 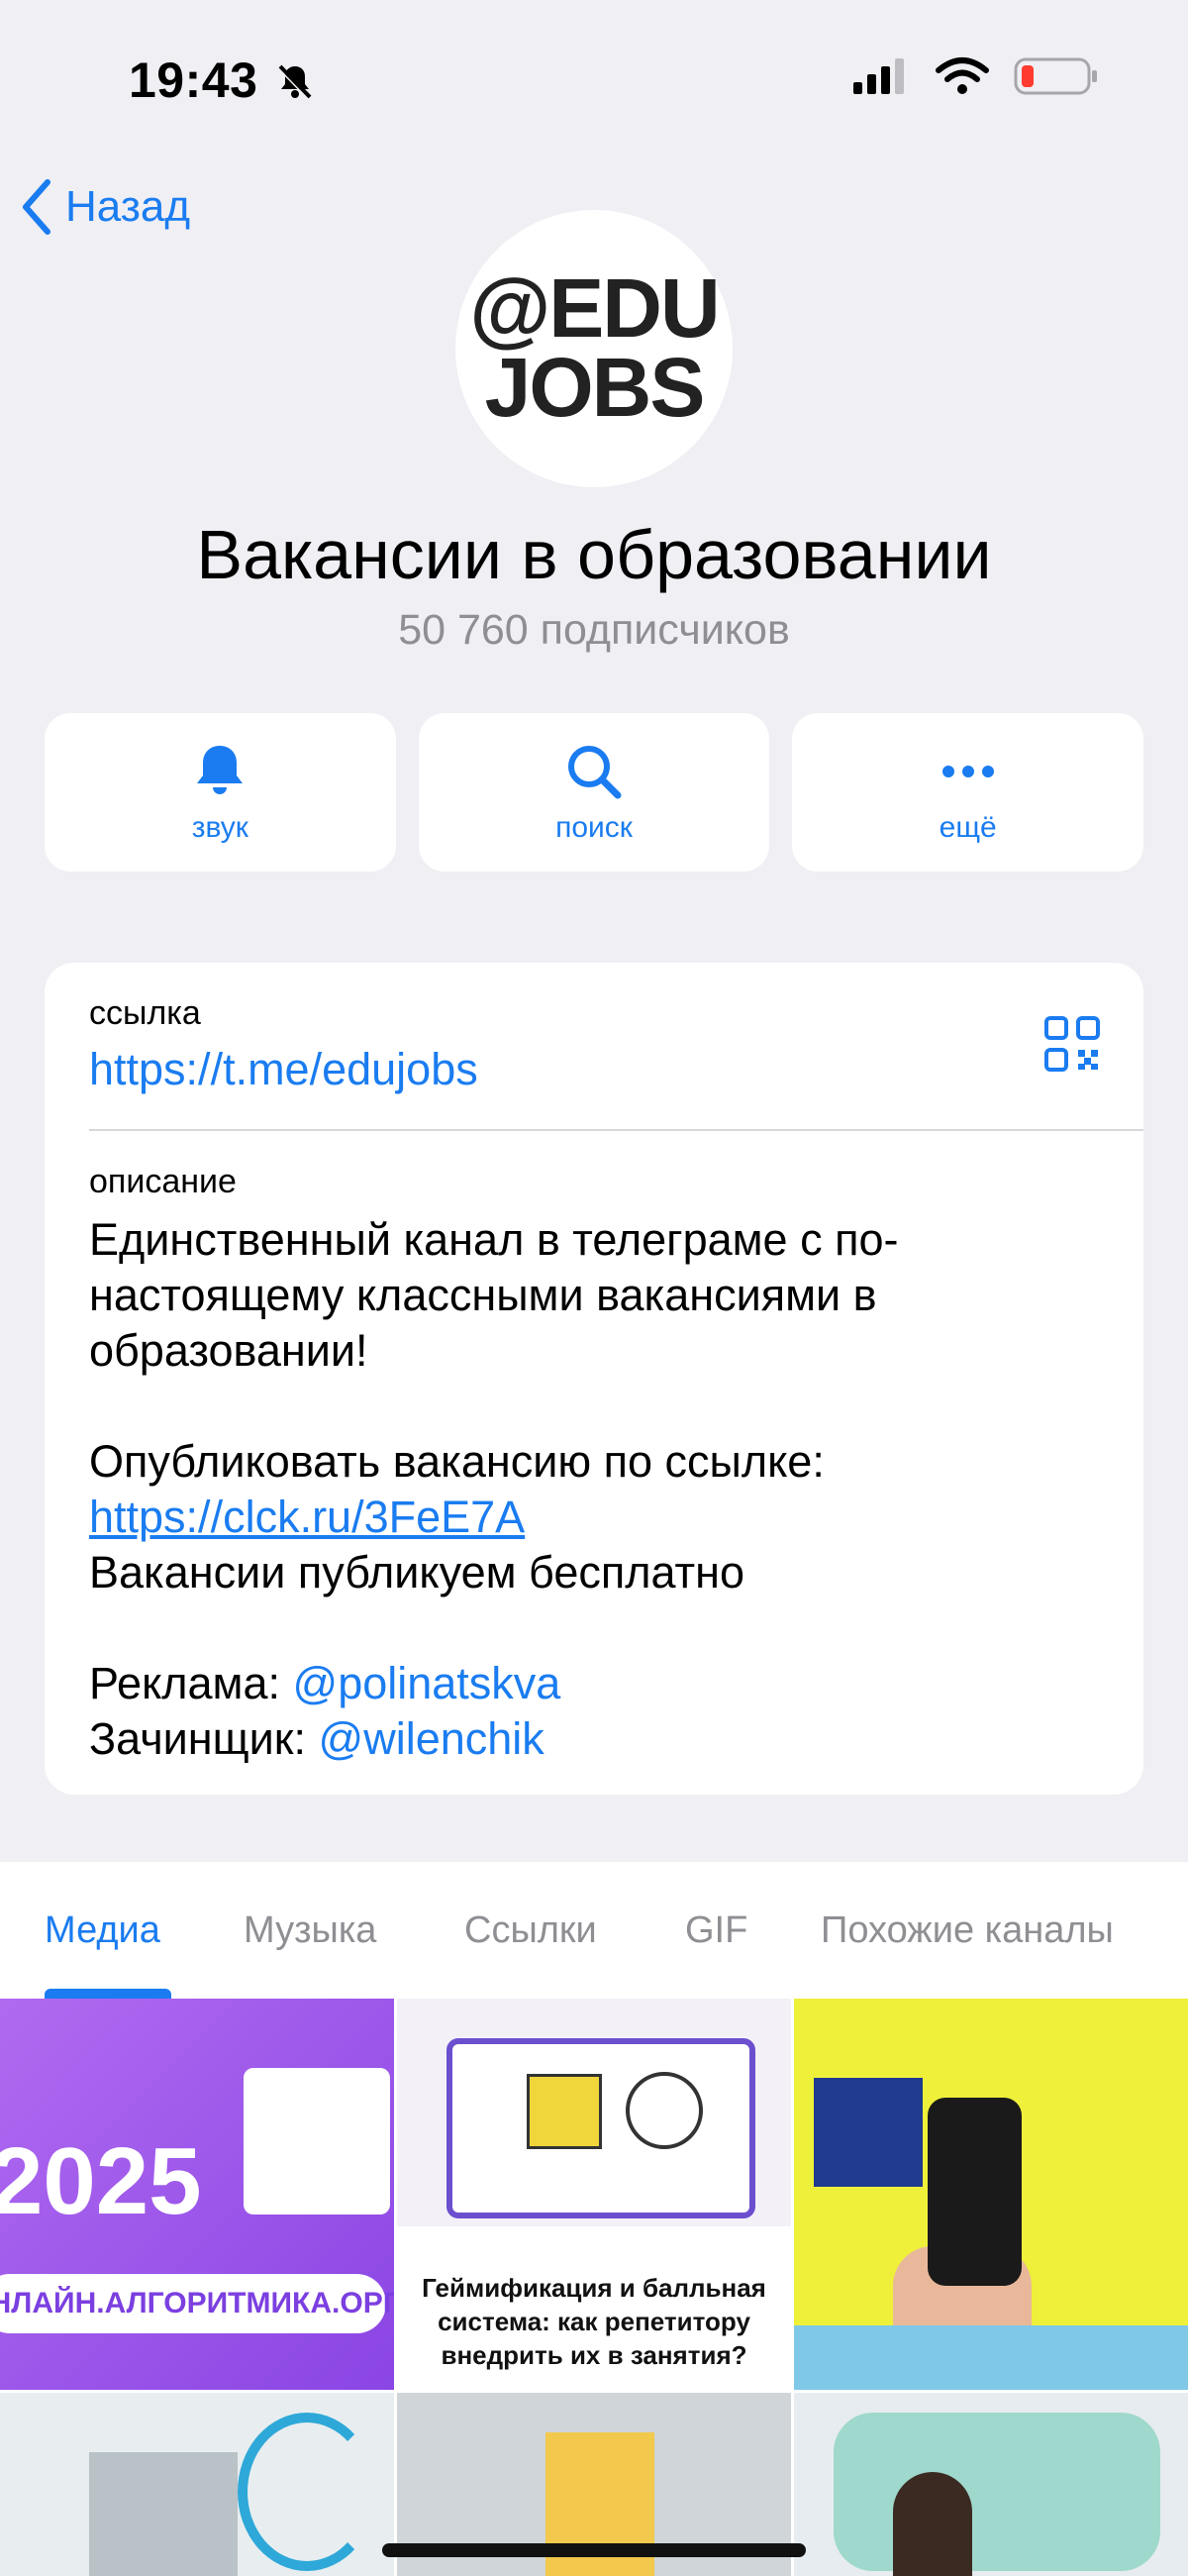 I want to click on ads-mention: @polinatskva, so click(x=427, y=1683).